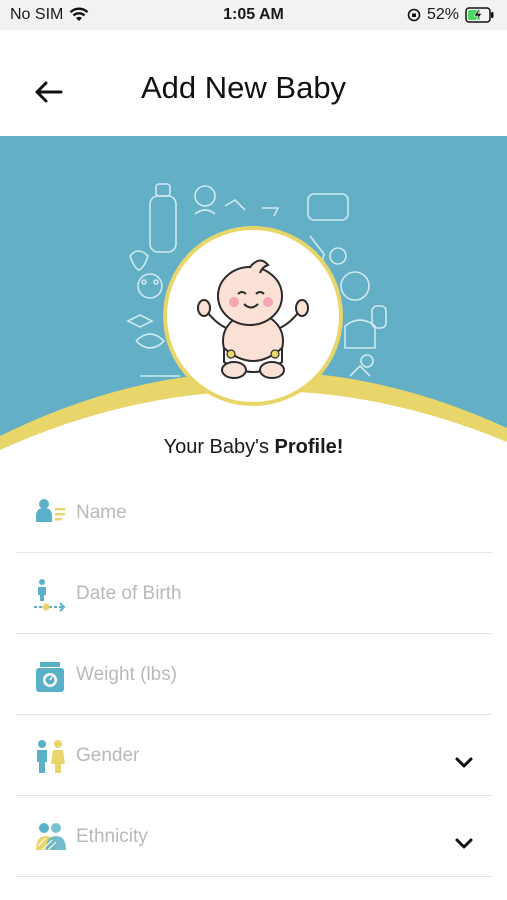  What do you see at coordinates (101, 512) in the screenshot?
I see `name-placeholder: Name` at bounding box center [101, 512].